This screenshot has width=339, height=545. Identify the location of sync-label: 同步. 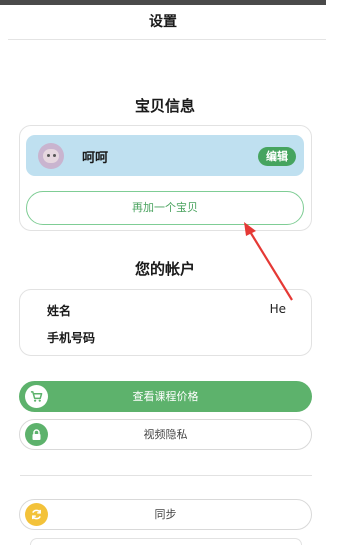
(165, 514).